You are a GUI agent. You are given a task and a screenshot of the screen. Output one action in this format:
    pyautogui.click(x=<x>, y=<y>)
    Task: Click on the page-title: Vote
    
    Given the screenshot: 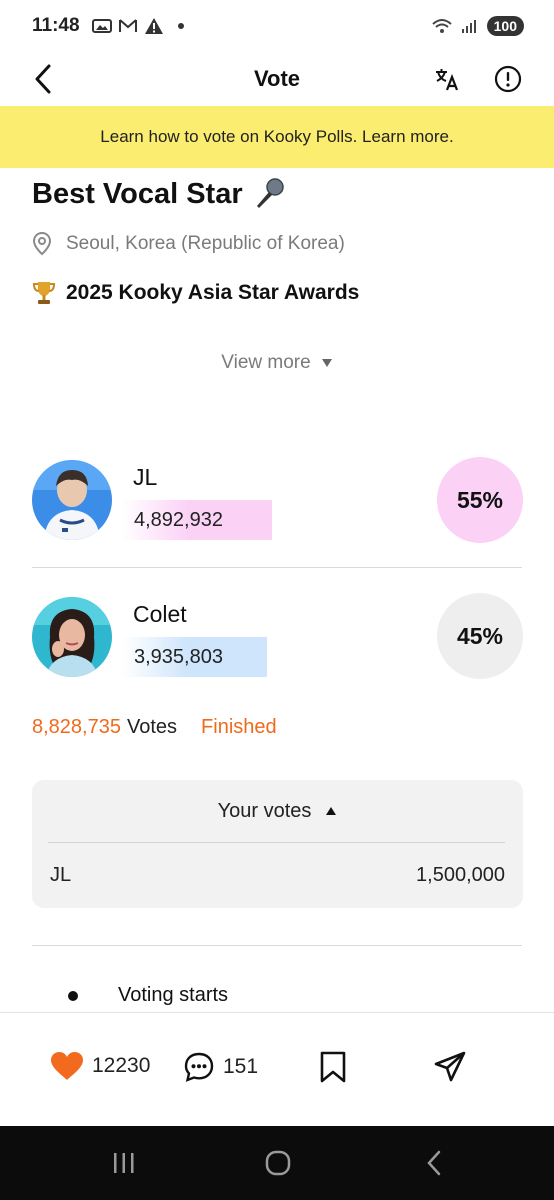 What is the action you would take?
    pyautogui.click(x=277, y=78)
    